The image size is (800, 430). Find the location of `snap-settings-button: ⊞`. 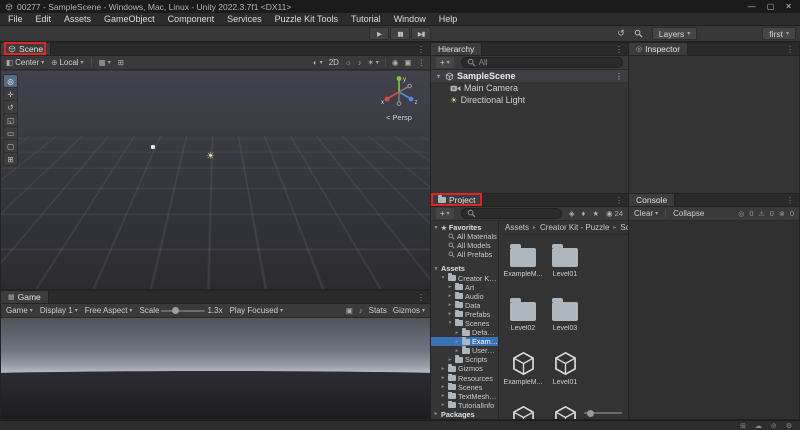

snap-settings-button: ⊞ is located at coordinates (121, 62).